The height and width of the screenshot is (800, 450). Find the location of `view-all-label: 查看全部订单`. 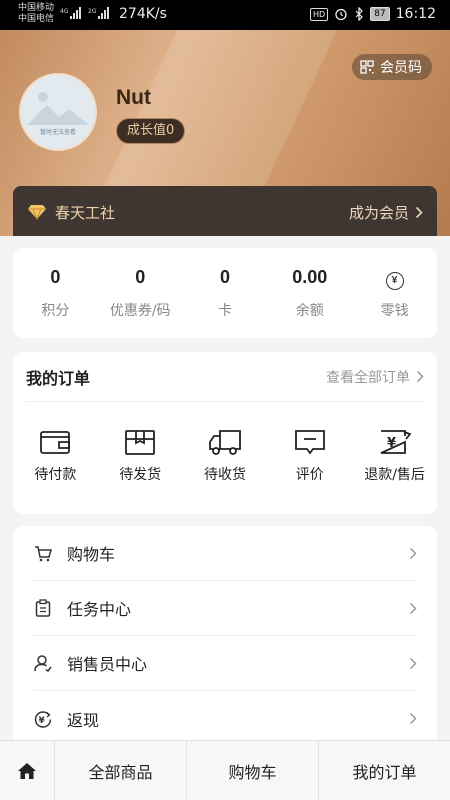

view-all-label: 查看全部订单 is located at coordinates (368, 377).